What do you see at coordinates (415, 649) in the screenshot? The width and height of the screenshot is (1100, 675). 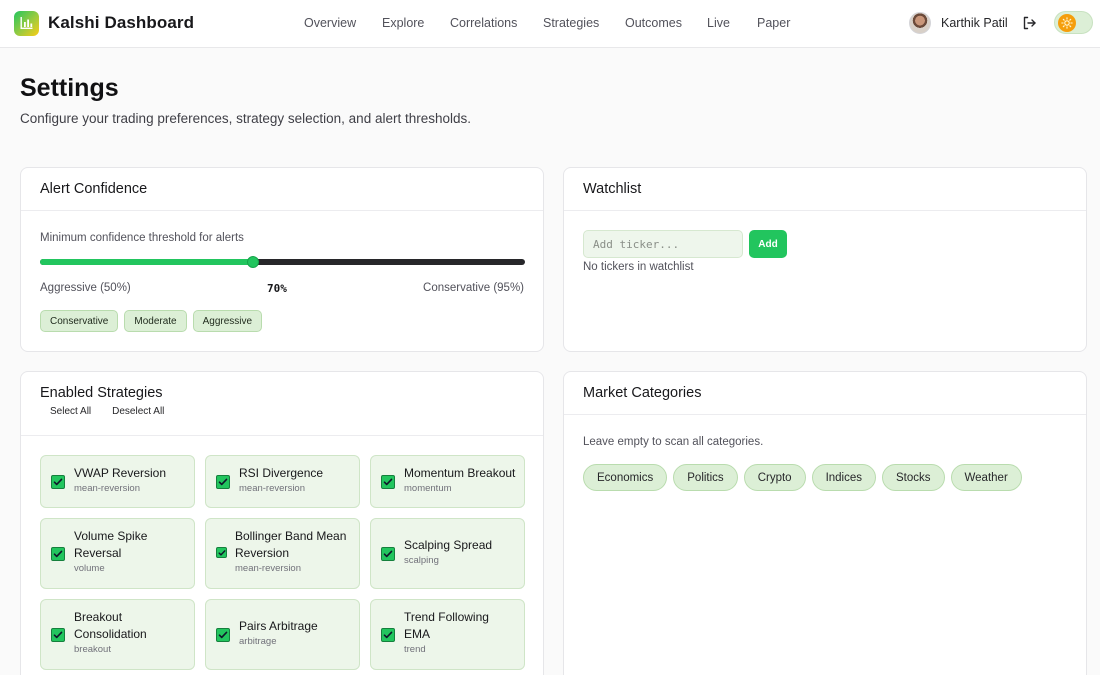 I see `strategy-tag: trend` at bounding box center [415, 649].